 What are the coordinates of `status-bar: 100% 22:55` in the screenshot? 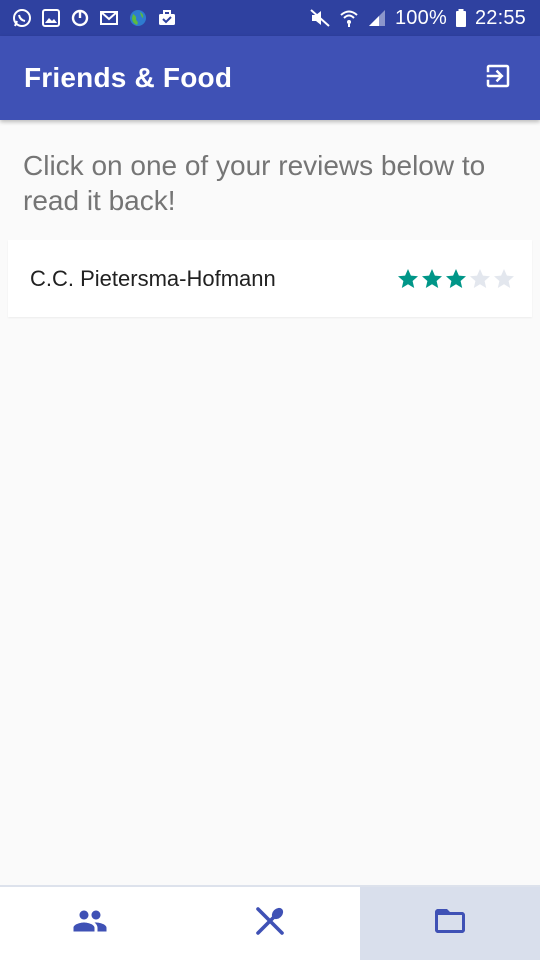 It's located at (270, 18).